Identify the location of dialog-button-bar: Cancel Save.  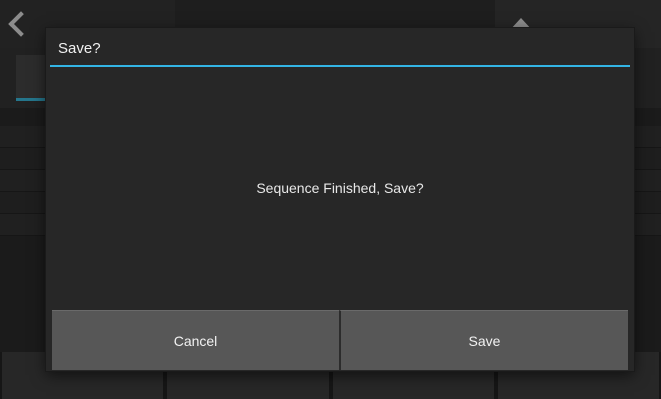
(340, 340).